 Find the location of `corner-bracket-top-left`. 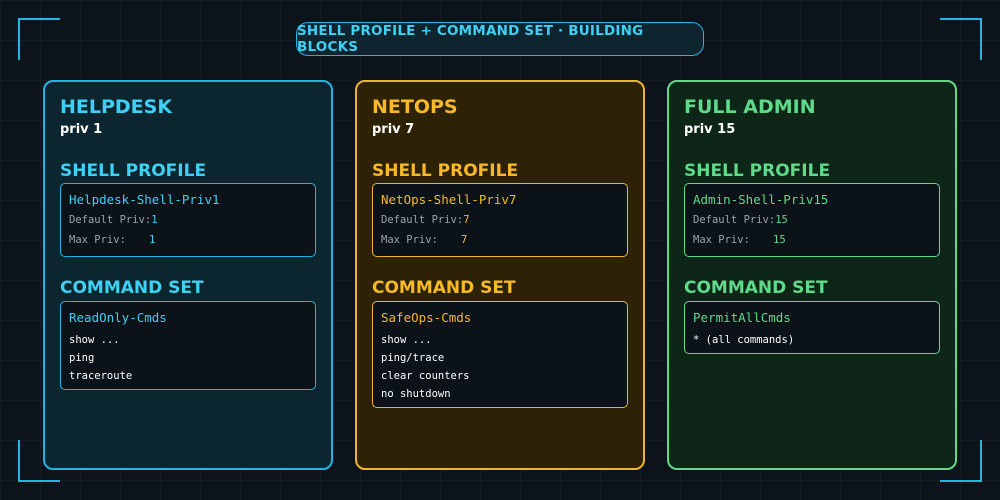

corner-bracket-top-left is located at coordinates (39, 39).